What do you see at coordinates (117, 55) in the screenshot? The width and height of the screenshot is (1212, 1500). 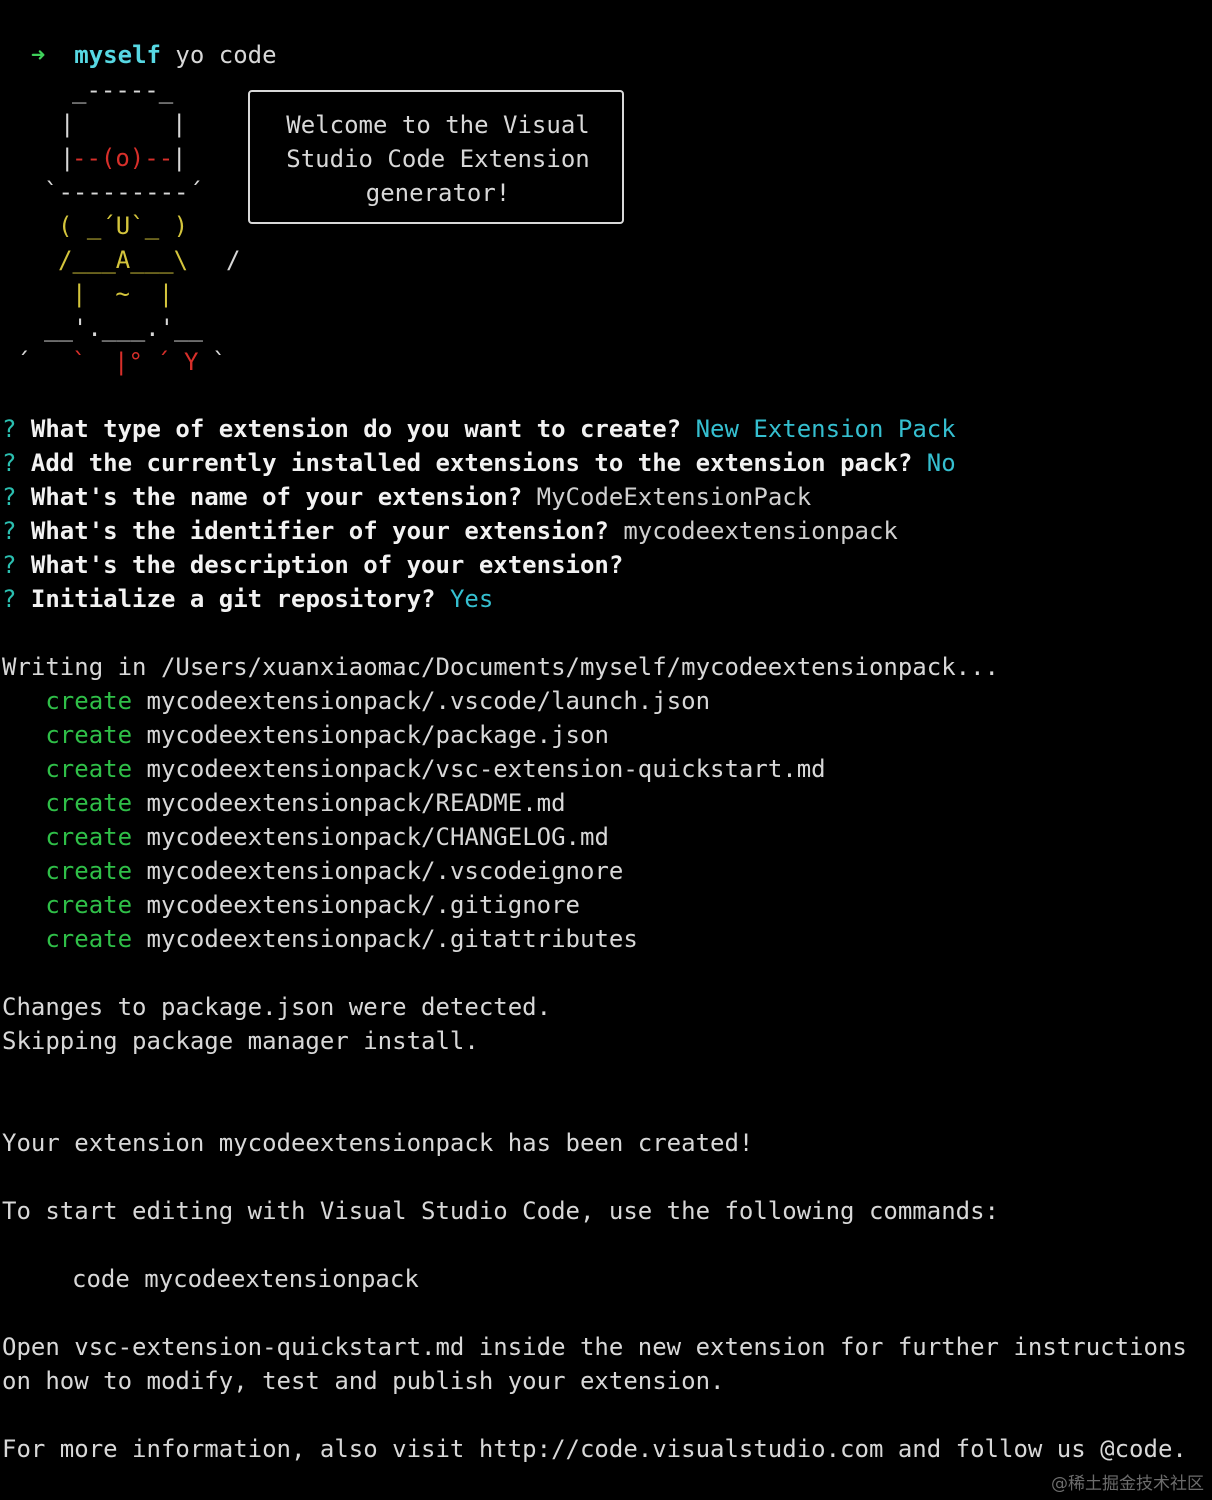 I see `prompt-directory: myself` at bounding box center [117, 55].